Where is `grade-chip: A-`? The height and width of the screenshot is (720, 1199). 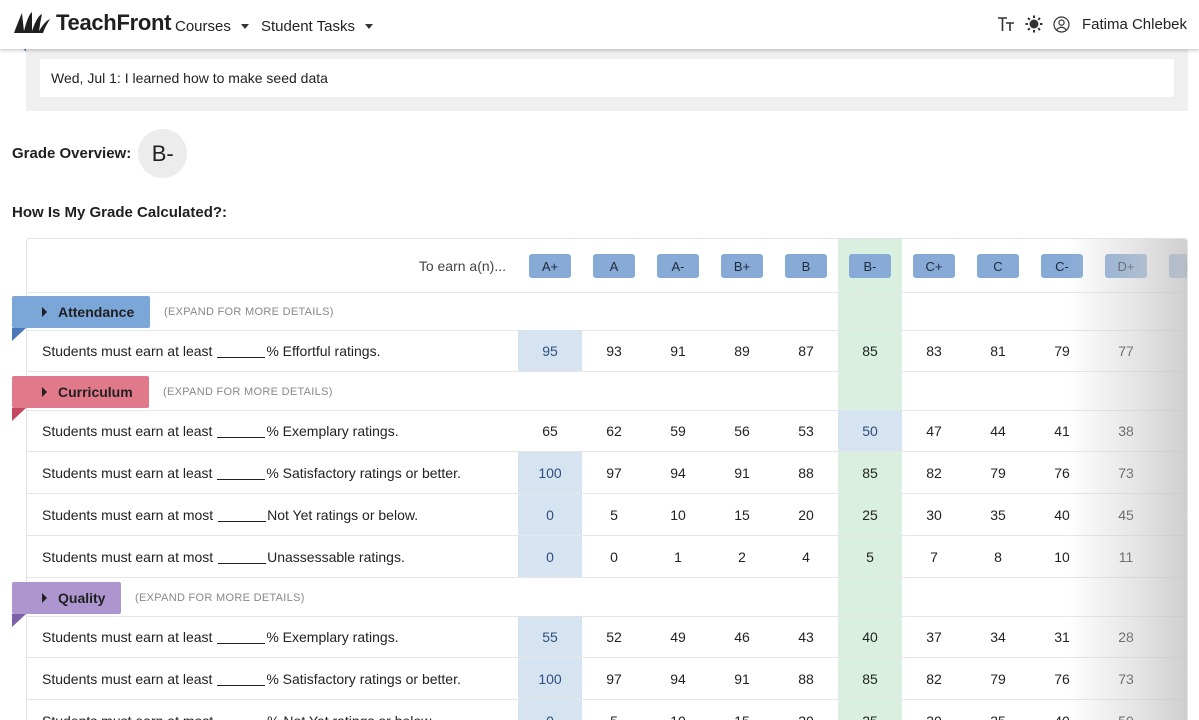 grade-chip: A- is located at coordinates (678, 266).